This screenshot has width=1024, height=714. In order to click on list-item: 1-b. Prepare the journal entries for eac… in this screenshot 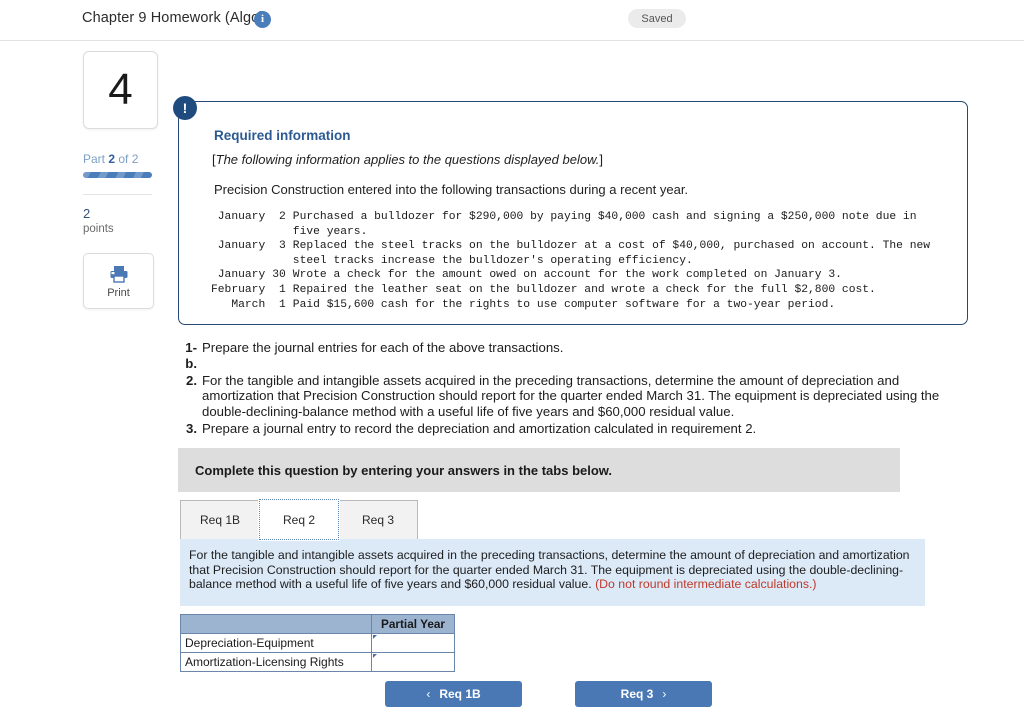, I will do `click(571, 356)`.